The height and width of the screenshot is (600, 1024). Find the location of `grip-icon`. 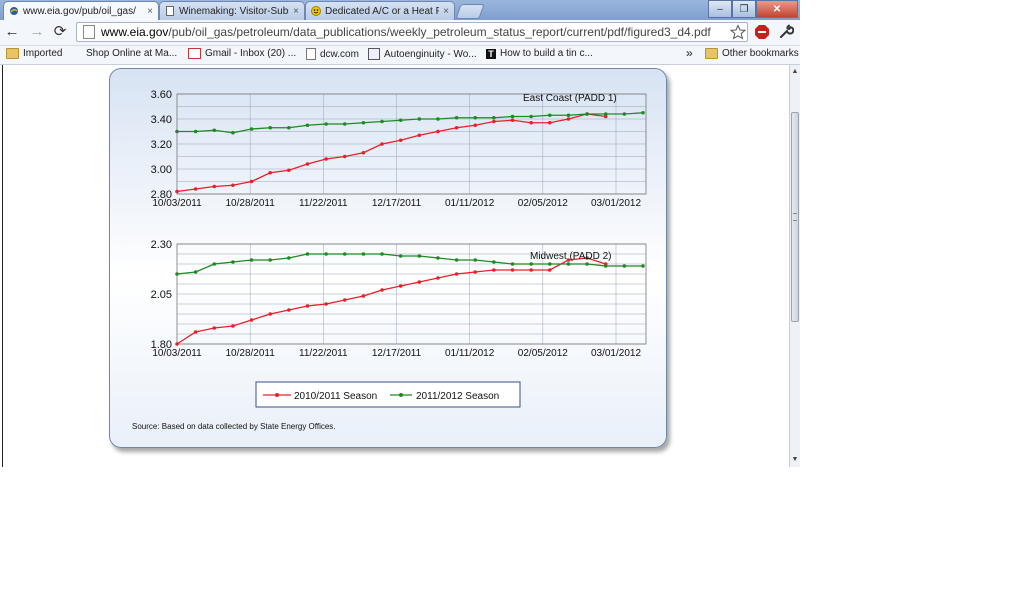

grip-icon is located at coordinates (795, 217).